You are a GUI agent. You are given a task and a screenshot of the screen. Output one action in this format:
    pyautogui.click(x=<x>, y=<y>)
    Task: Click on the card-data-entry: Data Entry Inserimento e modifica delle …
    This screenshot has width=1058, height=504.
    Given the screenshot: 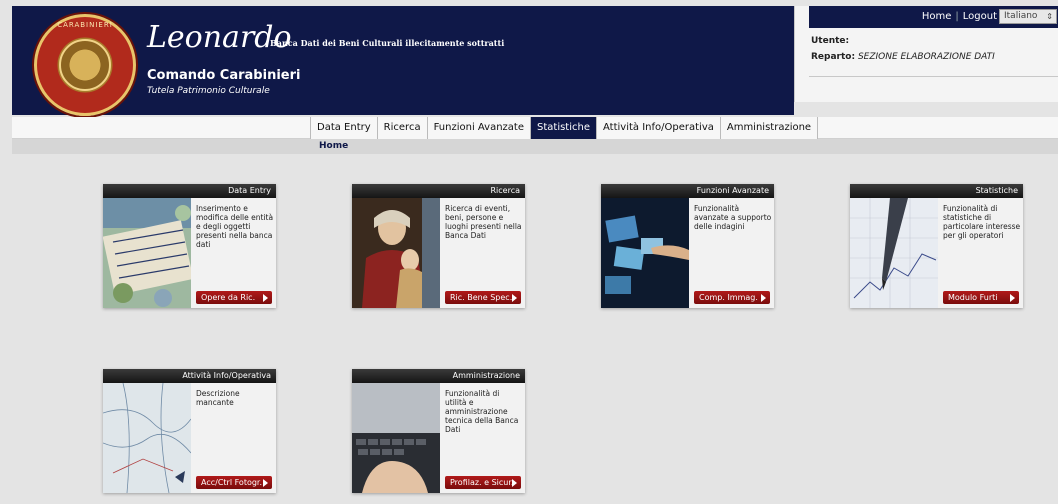 What is the action you would take?
    pyautogui.click(x=189, y=246)
    